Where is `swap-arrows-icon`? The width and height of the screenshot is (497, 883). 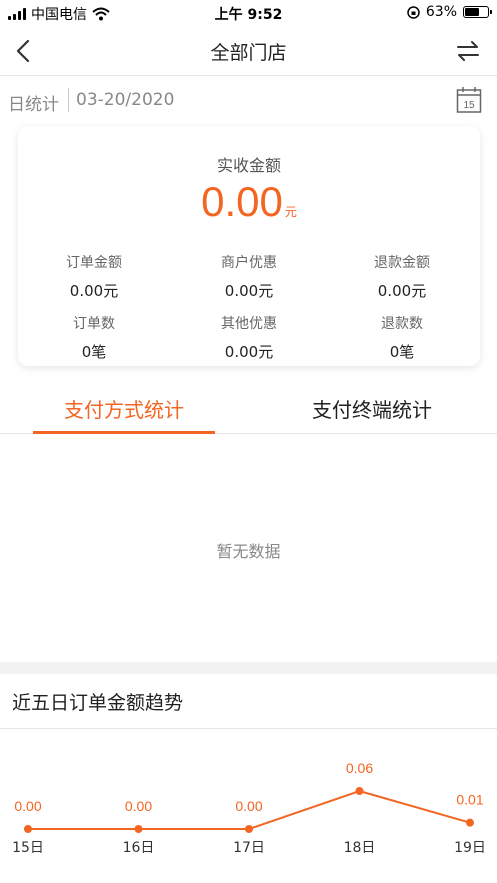 swap-arrows-icon is located at coordinates (468, 51).